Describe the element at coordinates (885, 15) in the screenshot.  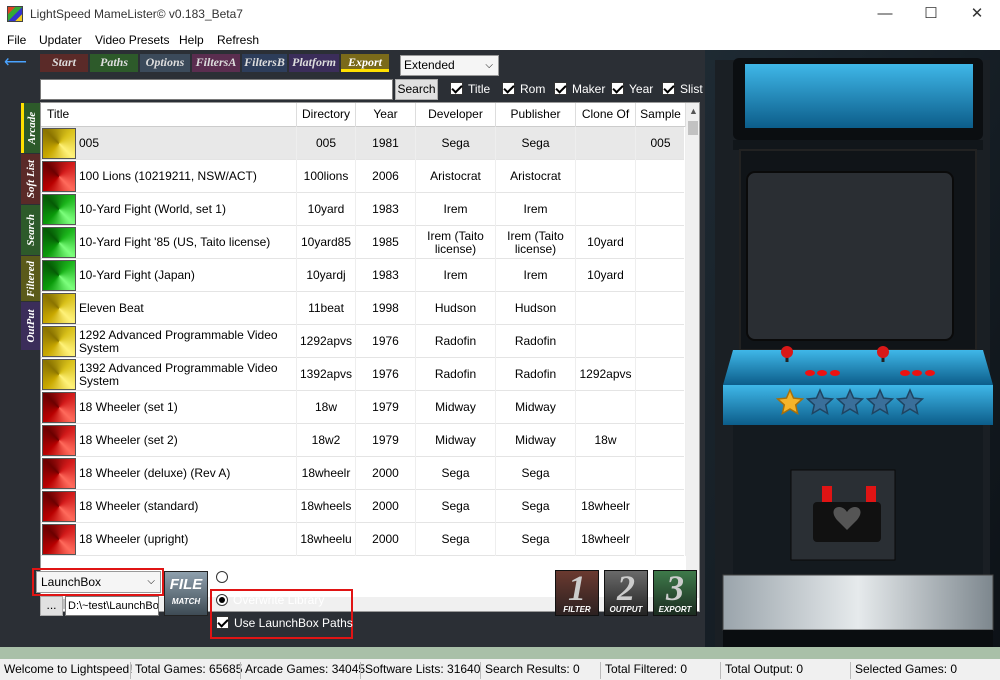
I see `minimize-button: —` at that location.